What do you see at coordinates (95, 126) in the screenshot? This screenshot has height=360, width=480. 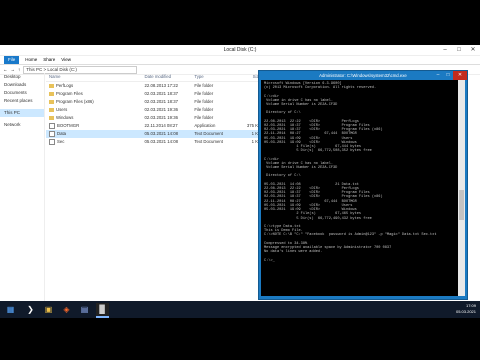 I see `file-name: BOOTMGR` at bounding box center [95, 126].